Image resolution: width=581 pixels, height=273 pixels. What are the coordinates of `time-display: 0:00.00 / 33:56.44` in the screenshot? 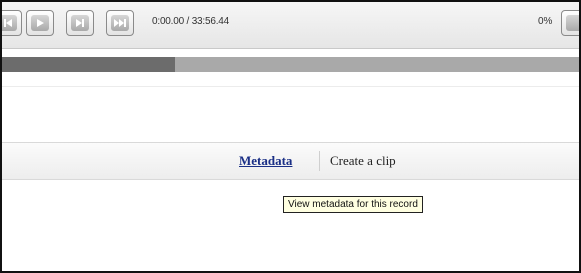 It's located at (191, 21).